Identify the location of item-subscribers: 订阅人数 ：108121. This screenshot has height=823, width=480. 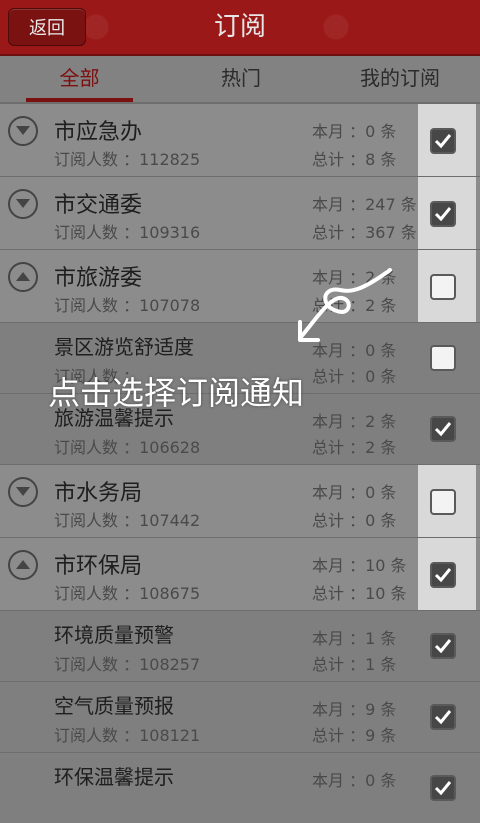
(127, 735).